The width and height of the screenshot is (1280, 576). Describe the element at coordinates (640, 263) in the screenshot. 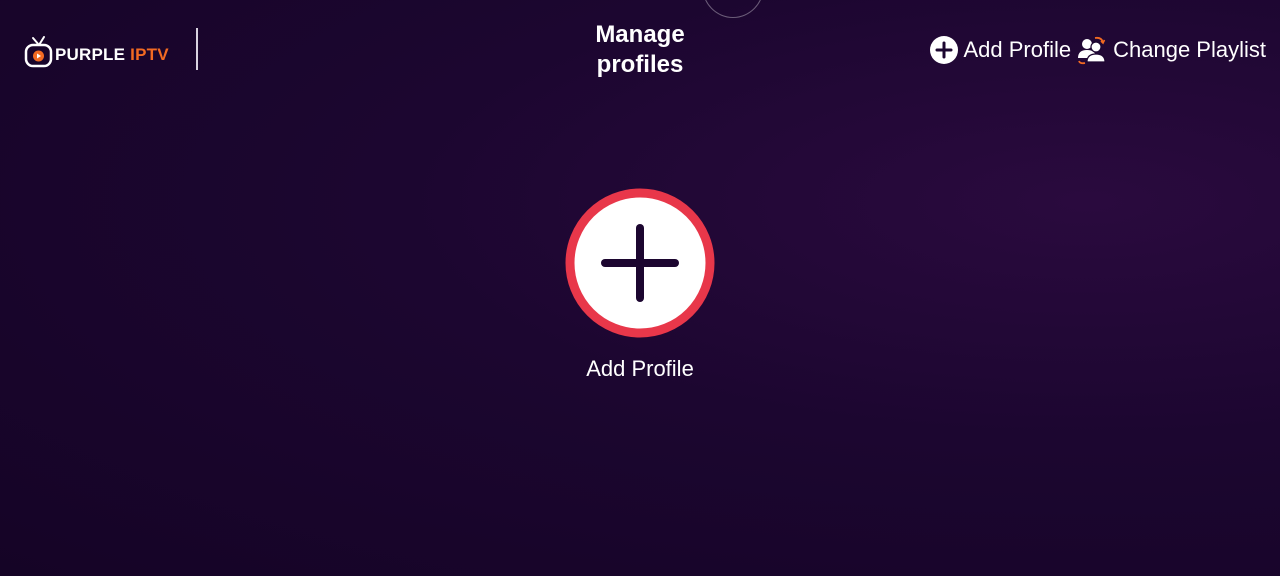

I see `plus-icon` at that location.